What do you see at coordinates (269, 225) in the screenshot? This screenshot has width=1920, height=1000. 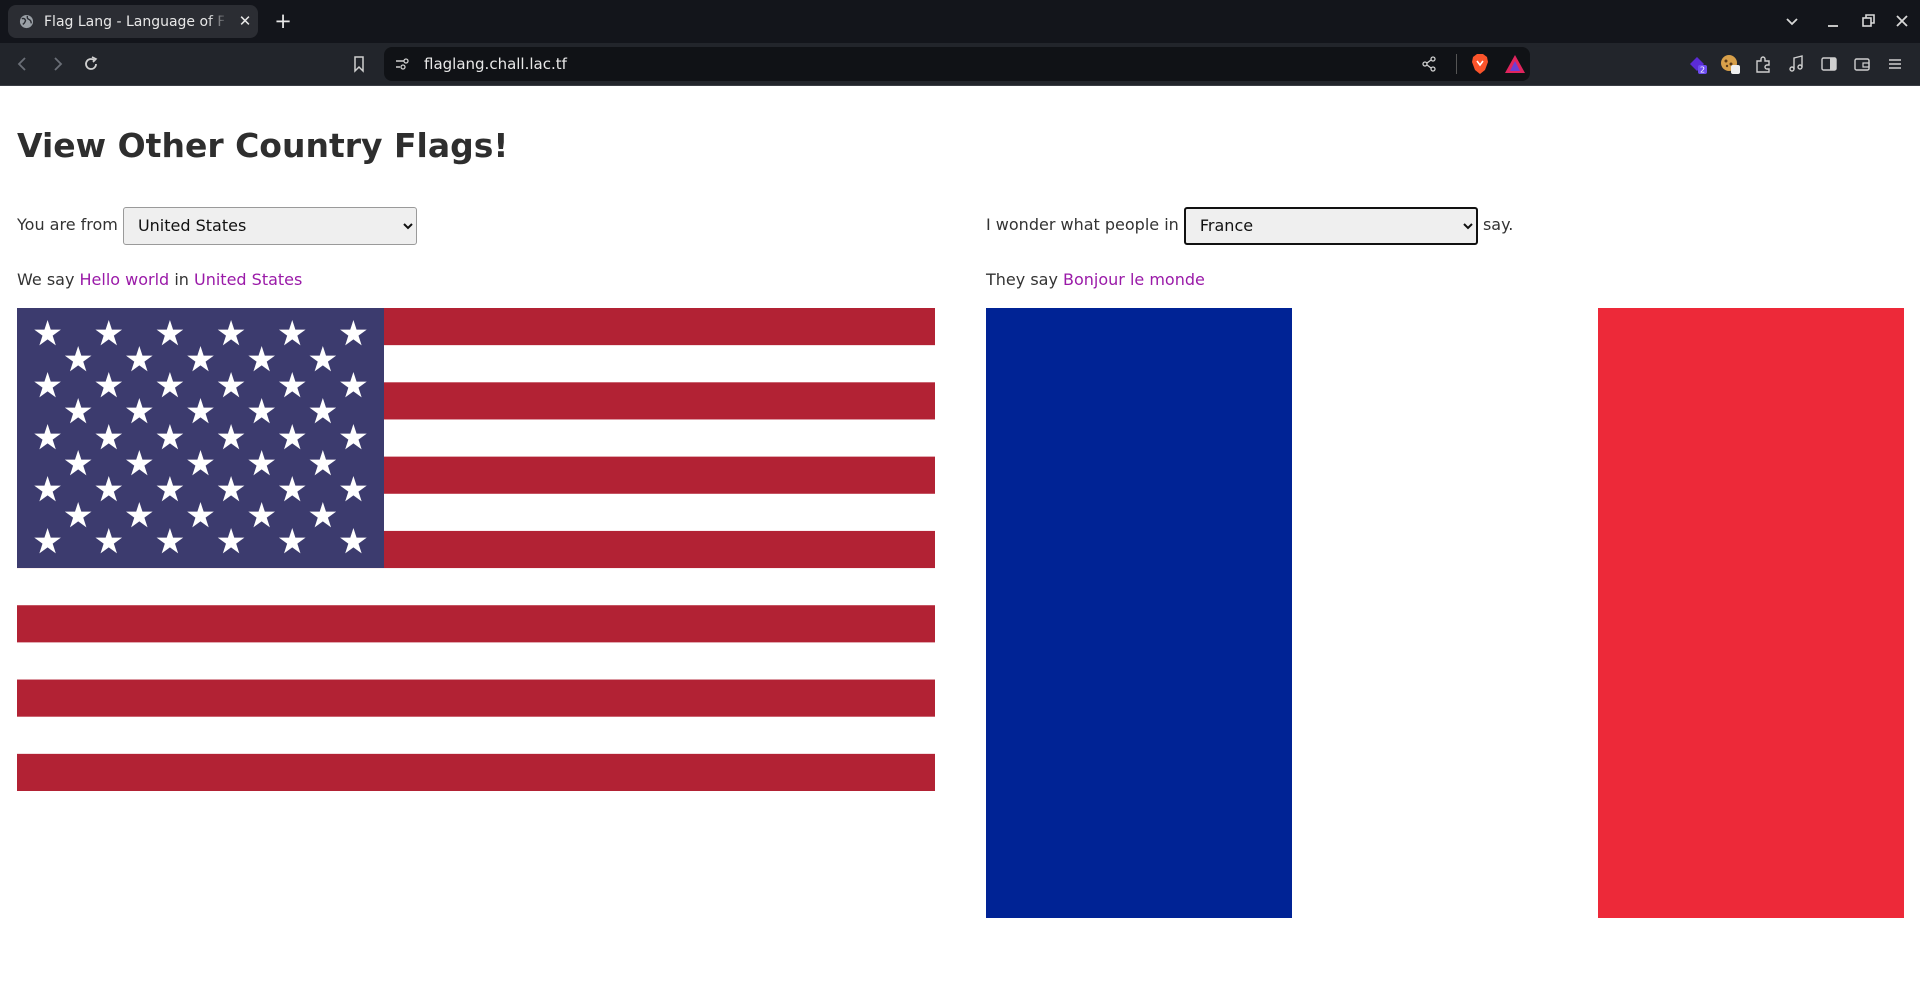 I see `origin-country-select: United States` at bounding box center [269, 225].